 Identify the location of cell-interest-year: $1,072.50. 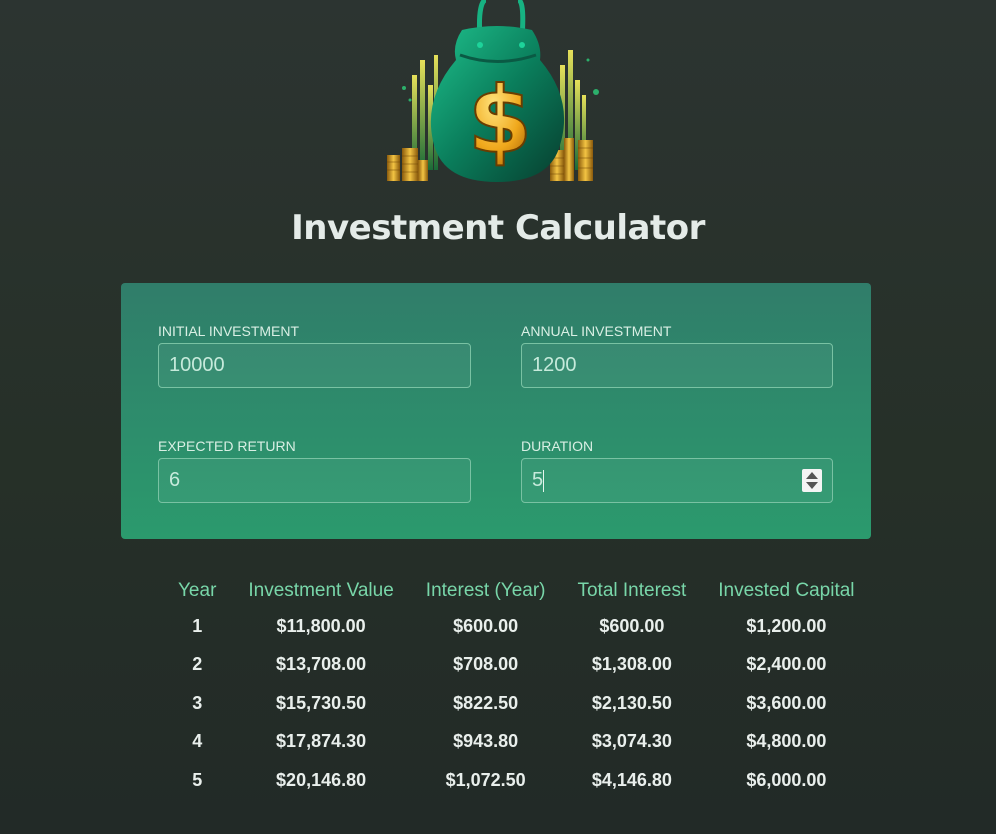
(485, 779).